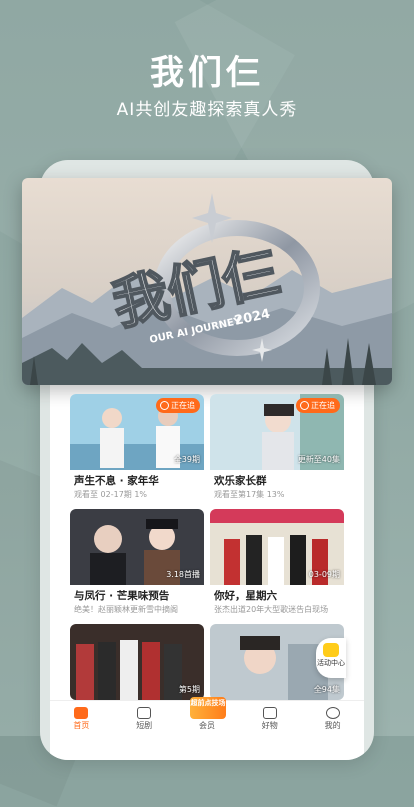 This screenshot has height=807, width=414. Describe the element at coordinates (186, 459) in the screenshot. I see `episode-tag: 全39期` at that location.